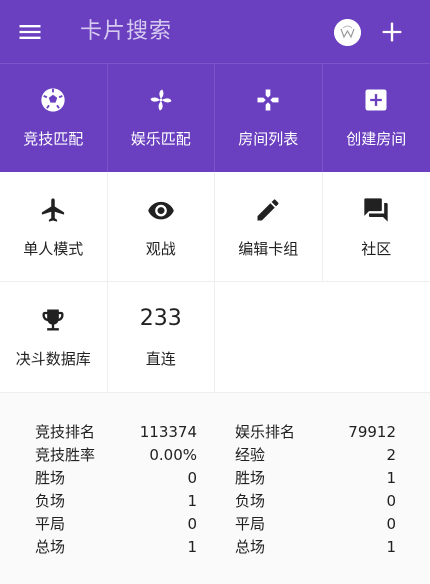 This screenshot has height=584, width=430. I want to click on stat-label: 竞技排名, so click(65, 432).